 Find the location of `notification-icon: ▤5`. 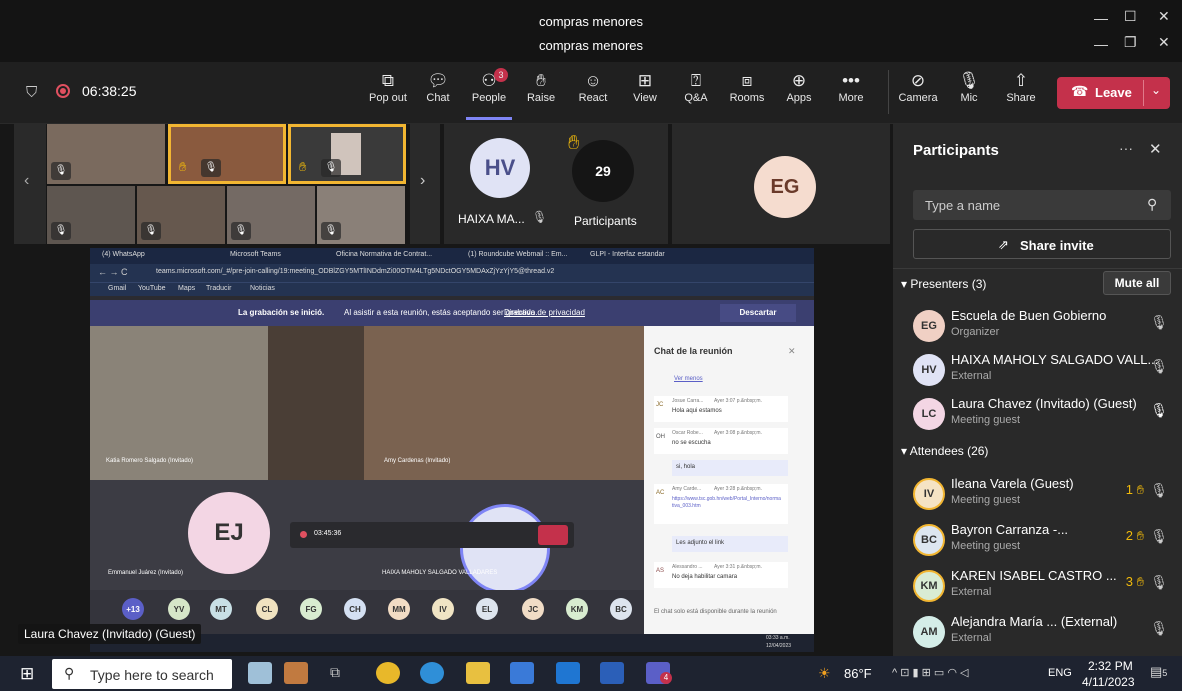

notification-icon: ▤5 is located at coordinates (1158, 672).